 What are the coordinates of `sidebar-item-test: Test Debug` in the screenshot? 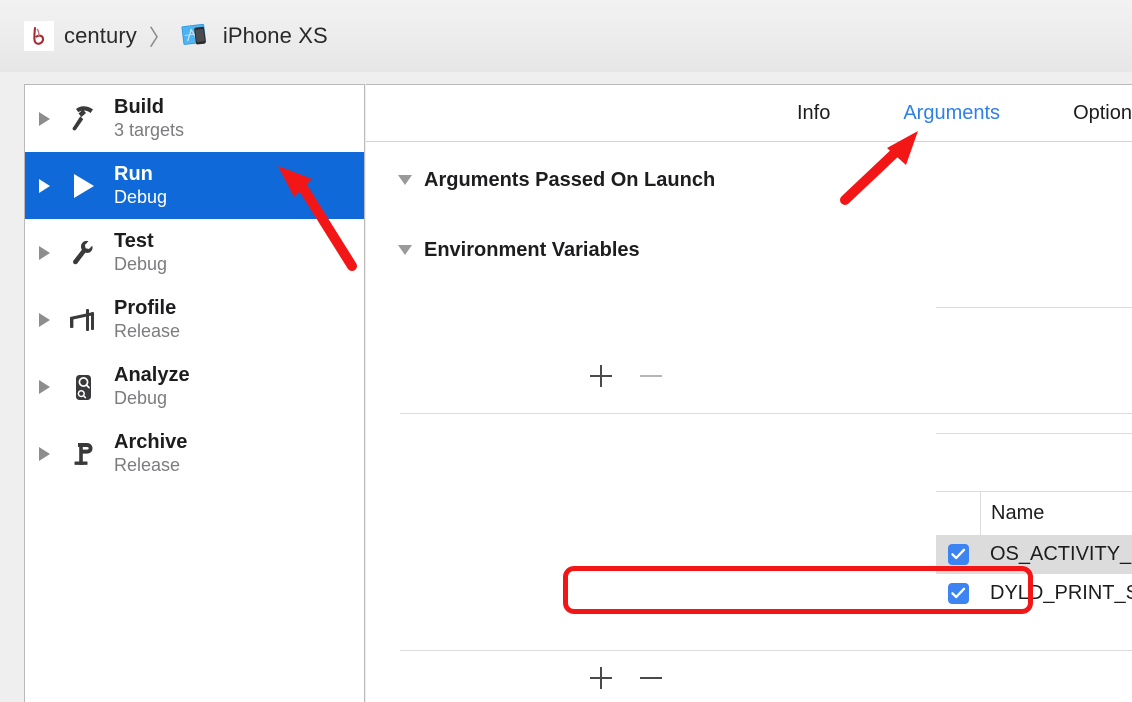 It's located at (194, 252).